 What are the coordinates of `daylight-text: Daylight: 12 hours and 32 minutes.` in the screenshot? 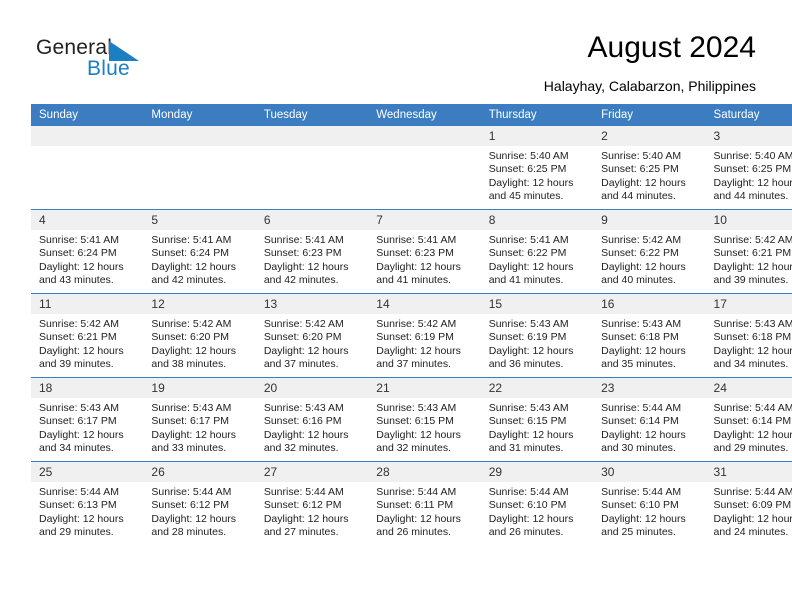 It's located at (418, 441).